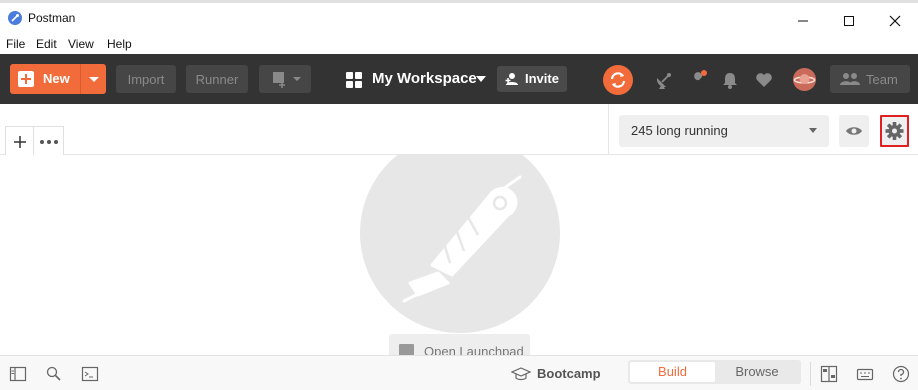  Describe the element at coordinates (664, 80) in the screenshot. I see `satellite-icon` at that location.